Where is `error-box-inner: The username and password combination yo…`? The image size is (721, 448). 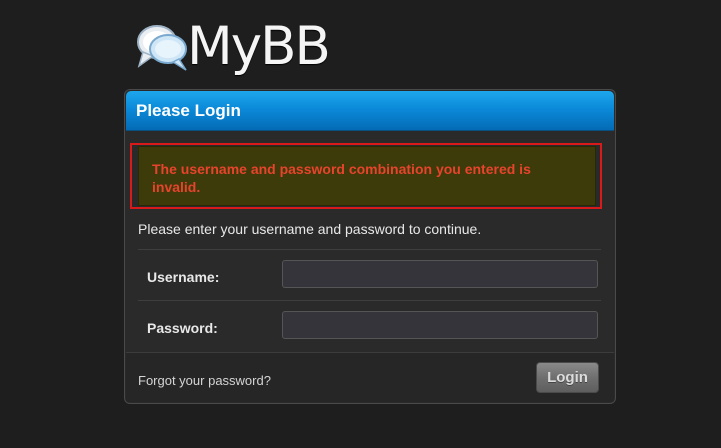
error-box-inner: The username and password combination yo… is located at coordinates (367, 176).